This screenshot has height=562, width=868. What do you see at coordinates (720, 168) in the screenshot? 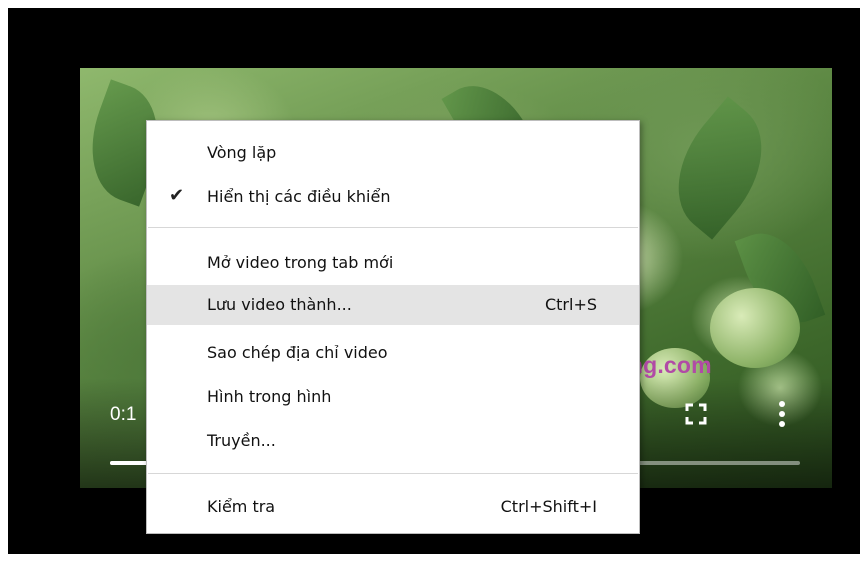
I see `leaf-decoration` at bounding box center [720, 168].